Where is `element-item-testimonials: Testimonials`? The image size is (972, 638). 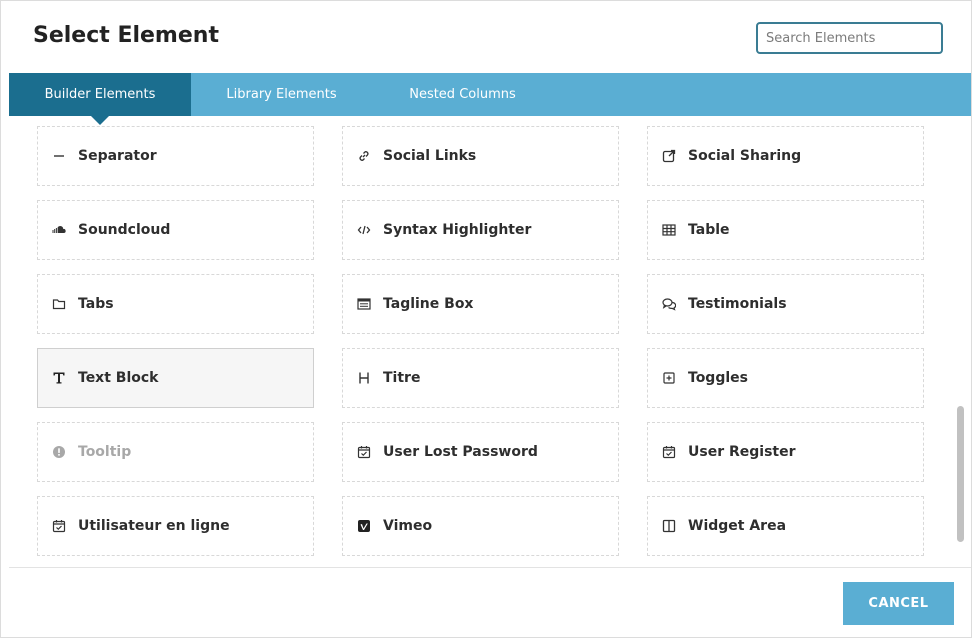
element-item-testimonials: Testimonials is located at coordinates (785, 304).